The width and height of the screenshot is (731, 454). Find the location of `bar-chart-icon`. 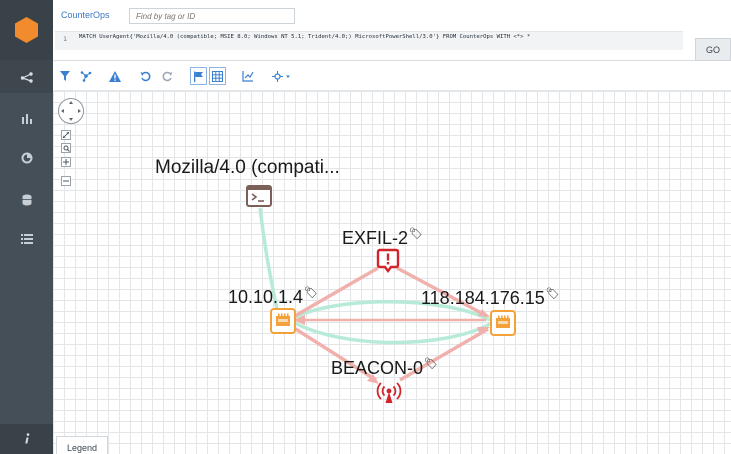

bar-chart-icon is located at coordinates (26, 118).